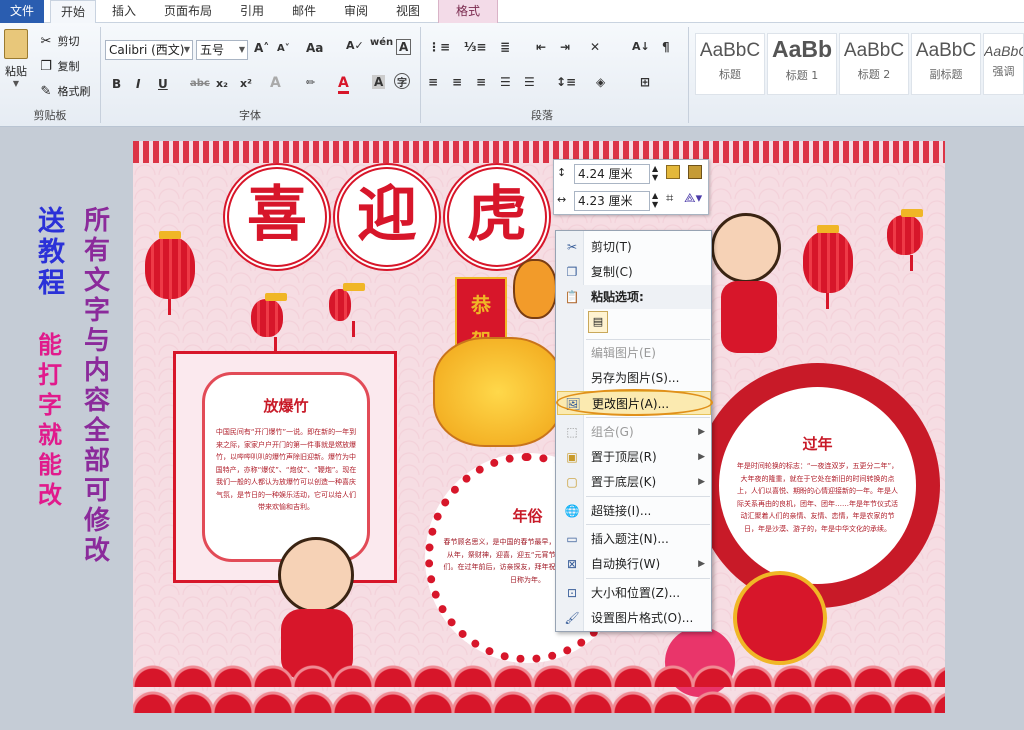  I want to click on tab-format: 格式, so click(468, 11).